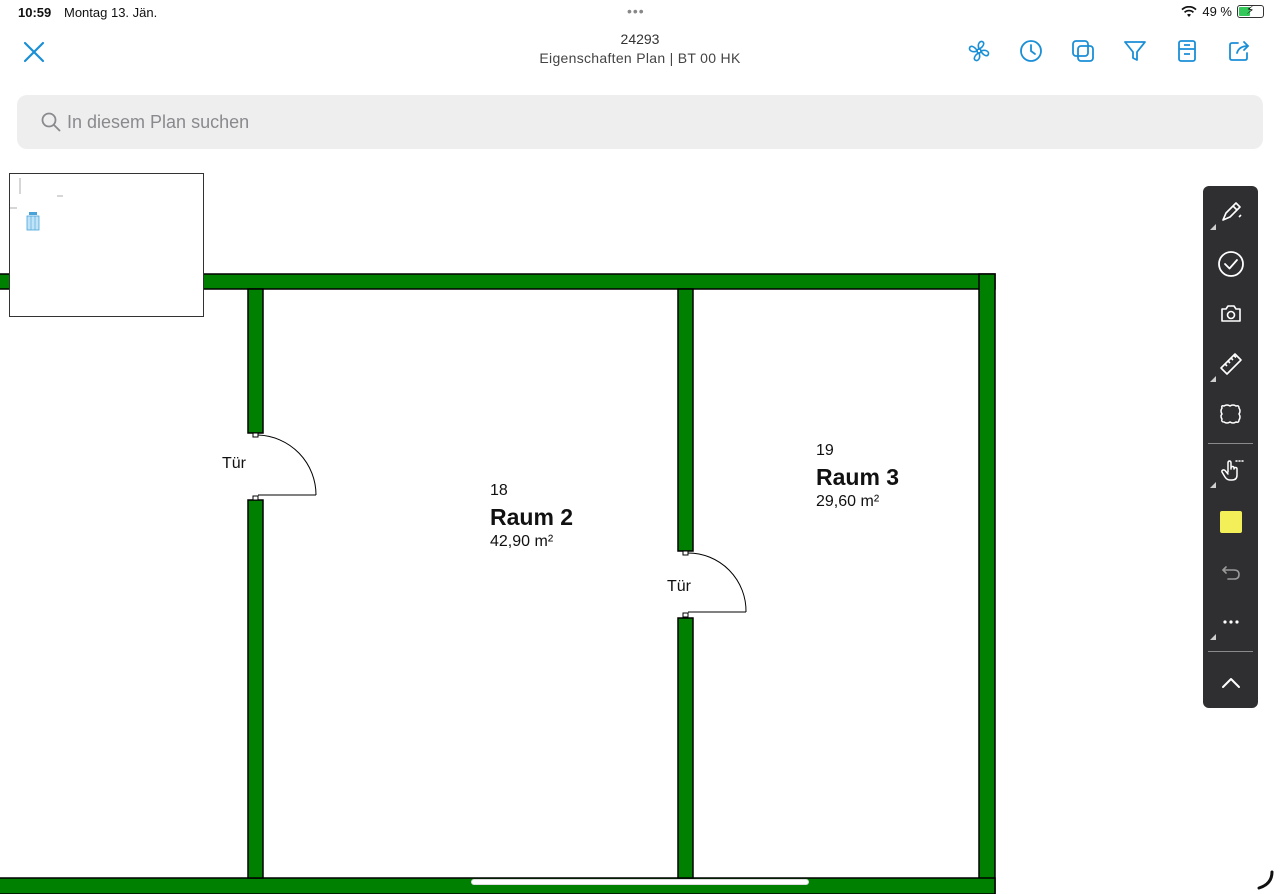  What do you see at coordinates (640, 48) in the screenshot?
I see `title-block: 24293 Eigenschaften Plan | BT 00 HK` at bounding box center [640, 48].